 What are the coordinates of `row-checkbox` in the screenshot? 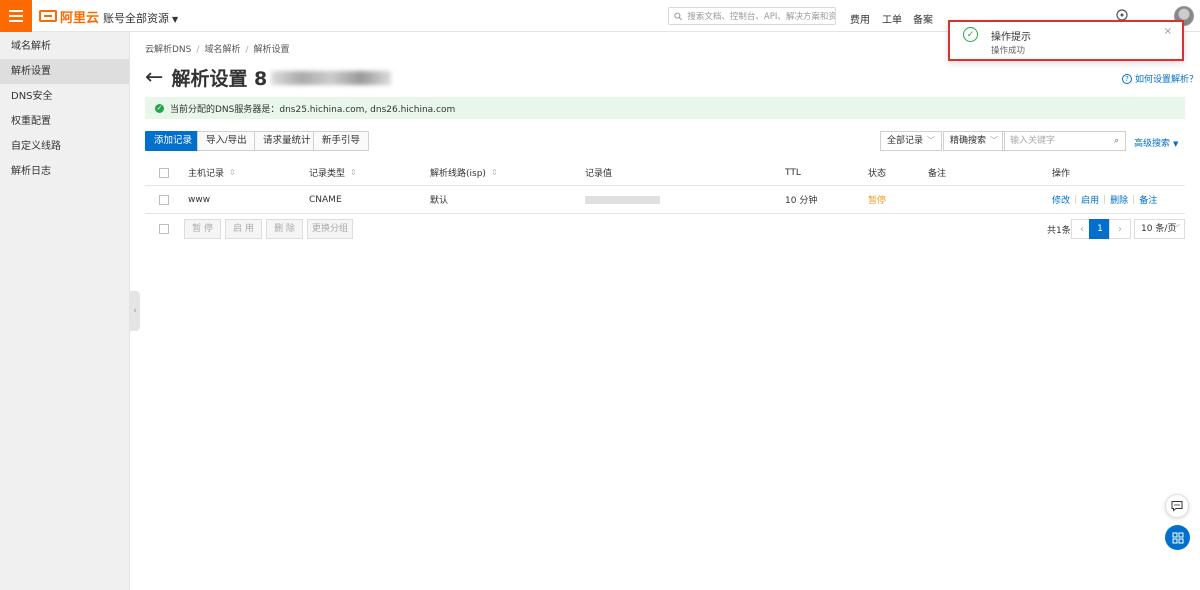 It's located at (164, 199).